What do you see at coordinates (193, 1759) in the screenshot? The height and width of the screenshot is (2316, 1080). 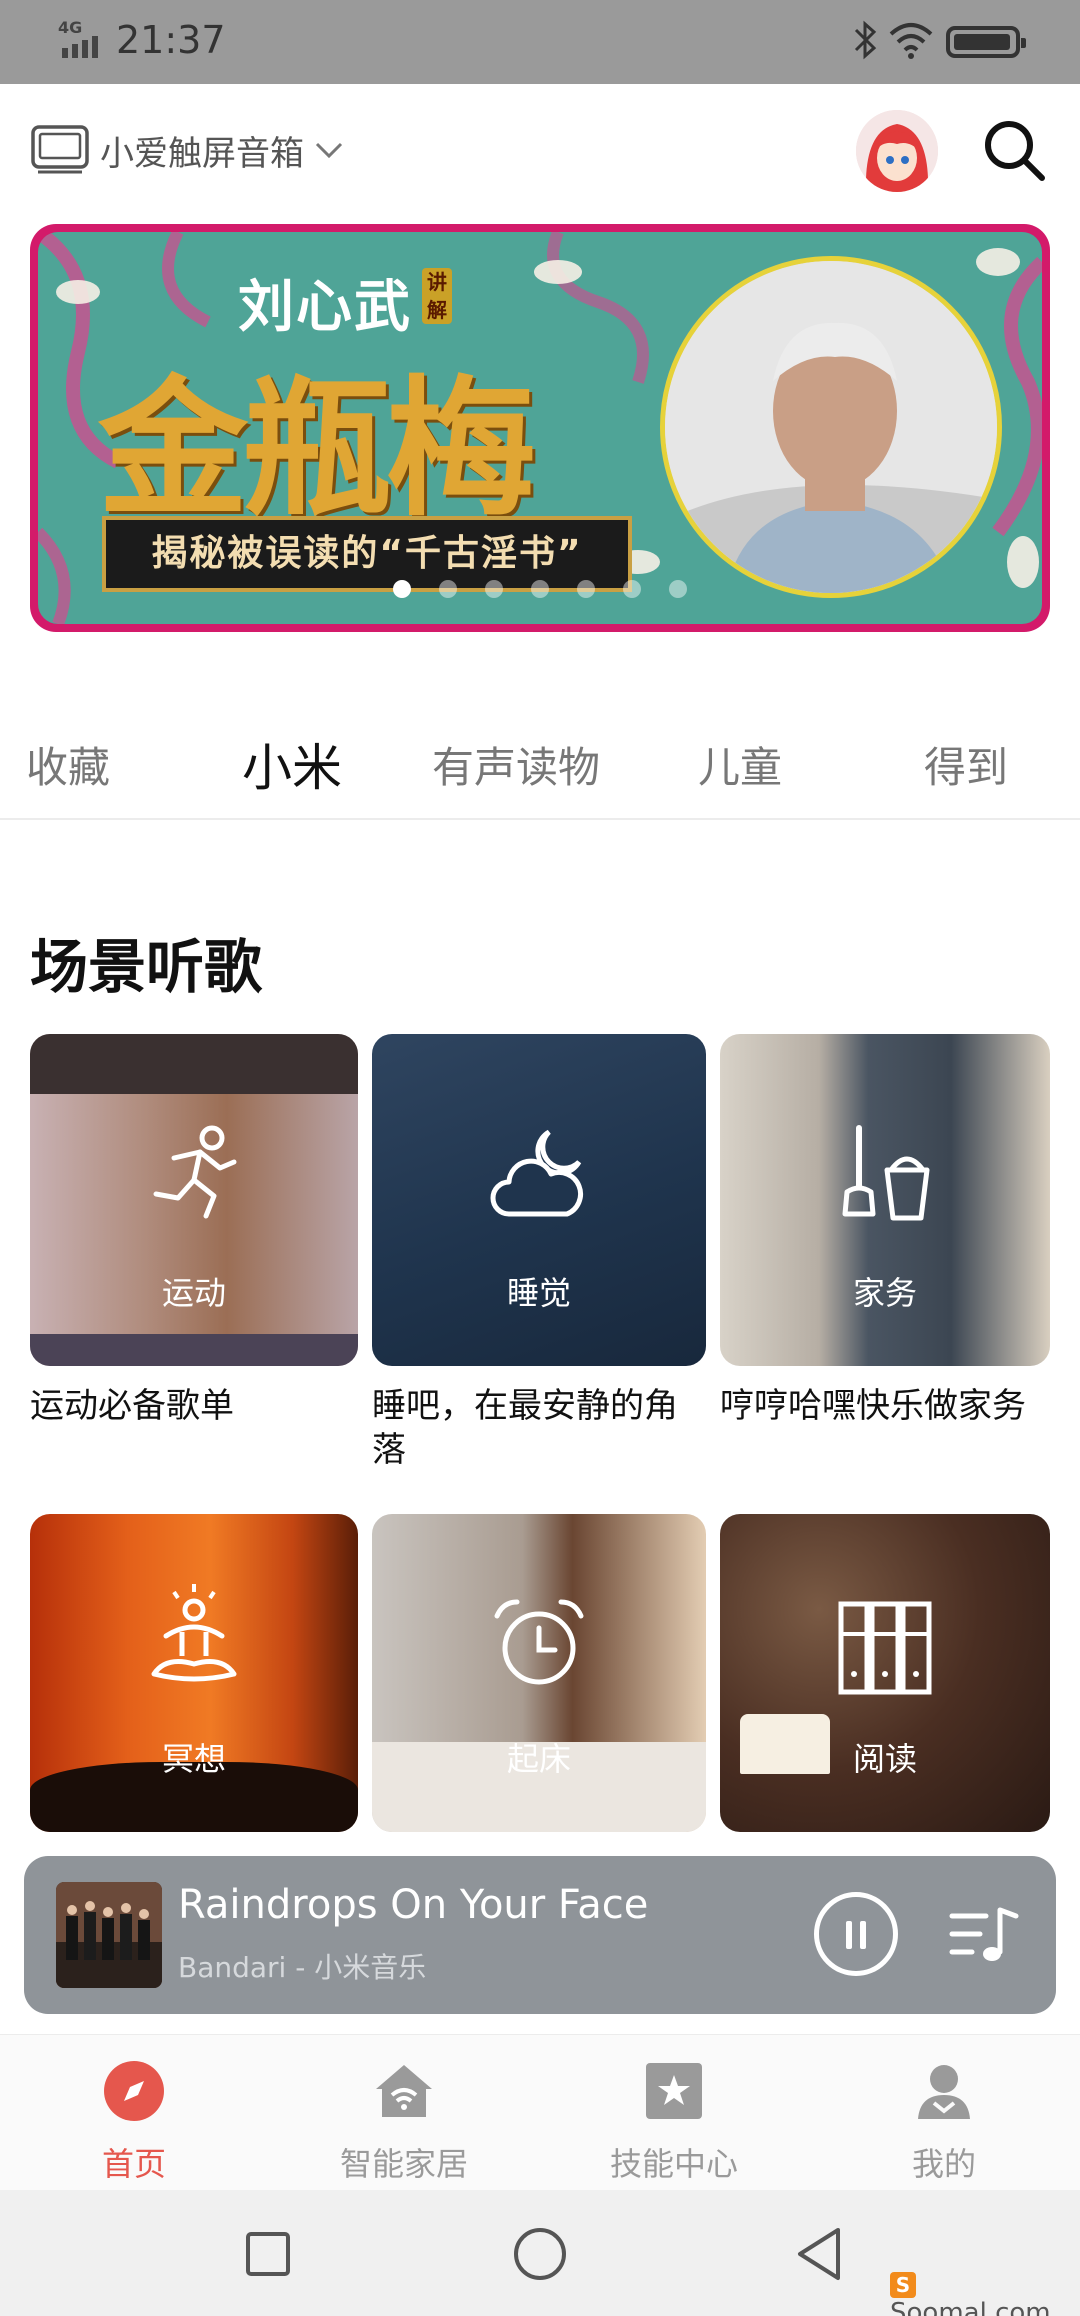 I see `scene-label: 冥想` at bounding box center [193, 1759].